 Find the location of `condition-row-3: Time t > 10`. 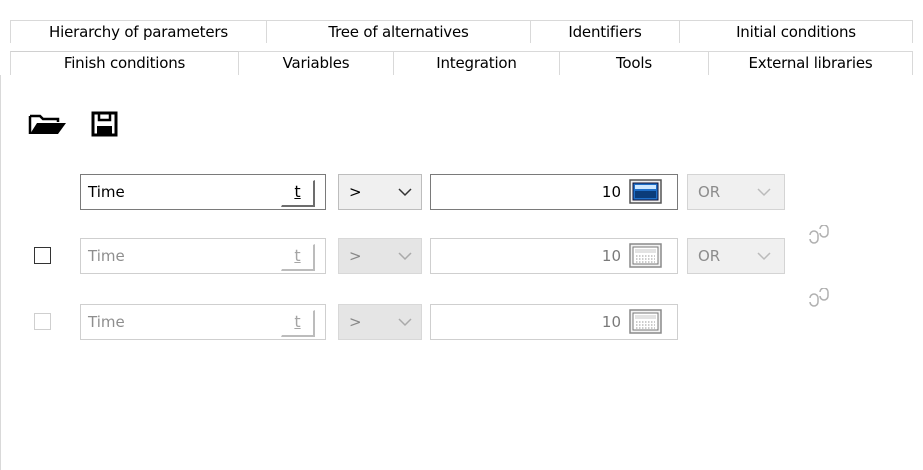

condition-row-3: Time t > 10 is located at coordinates (461, 322).